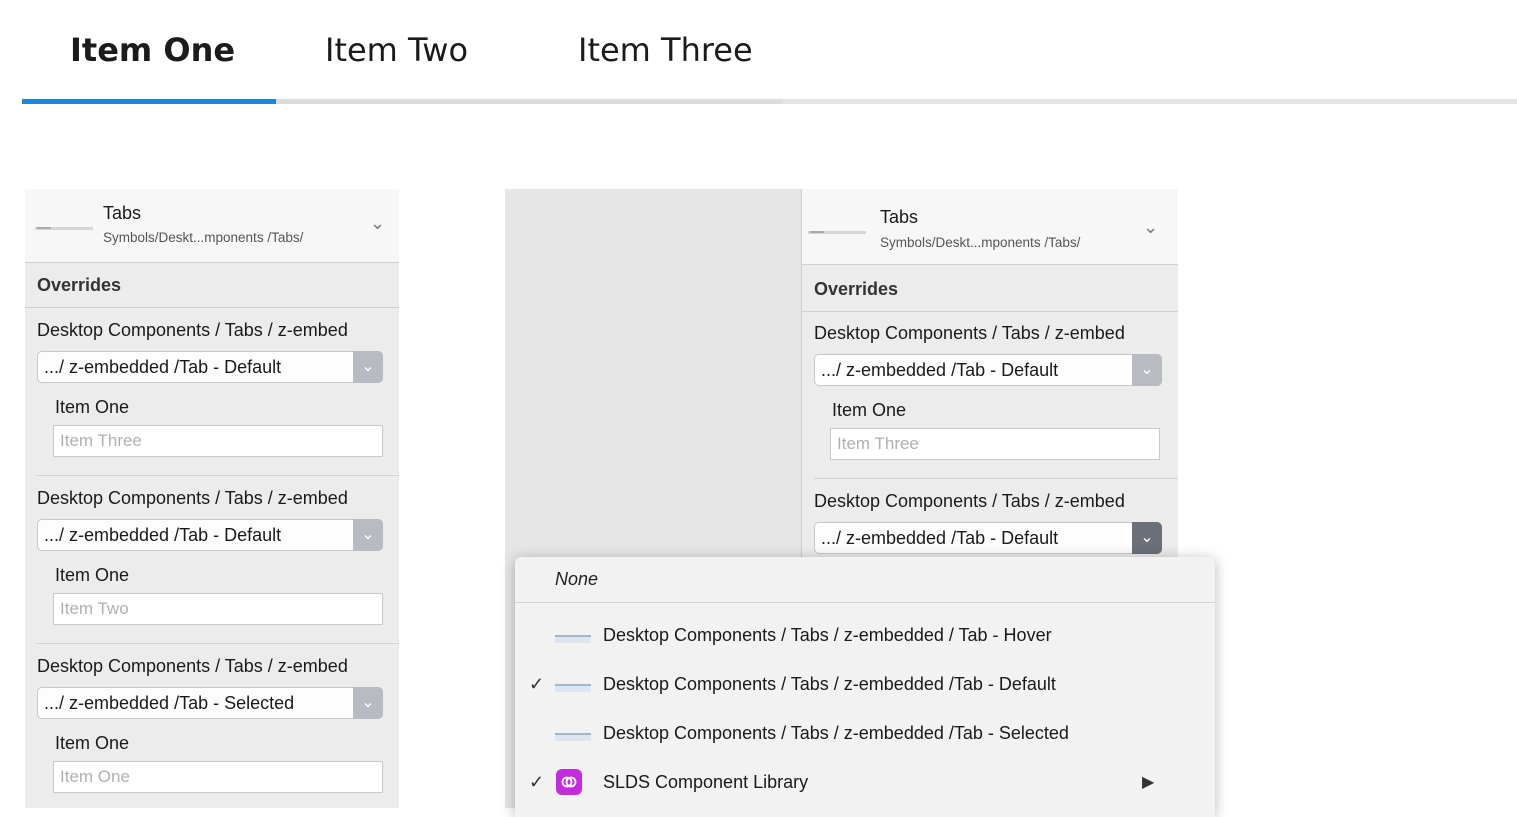  What do you see at coordinates (865, 784) in the screenshot?
I see `menu-item-slds-library: ✓ SLDS Component Library ▶` at bounding box center [865, 784].